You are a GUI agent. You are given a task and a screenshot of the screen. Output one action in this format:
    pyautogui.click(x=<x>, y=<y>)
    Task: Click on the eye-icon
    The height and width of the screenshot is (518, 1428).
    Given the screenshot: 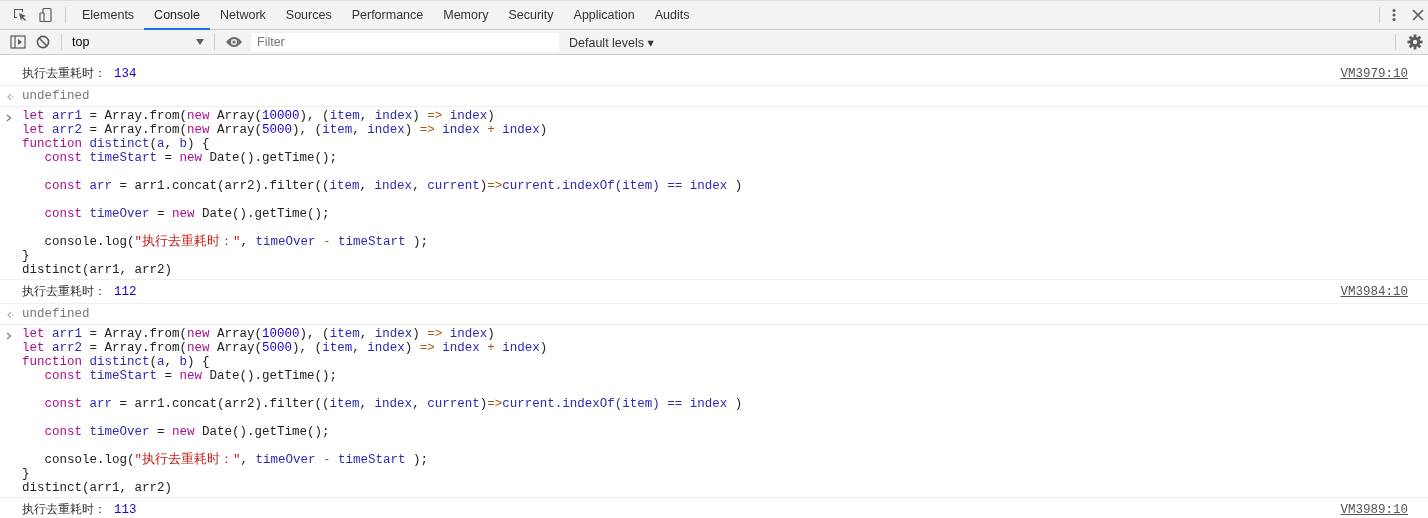 What is the action you would take?
    pyautogui.click(x=234, y=42)
    